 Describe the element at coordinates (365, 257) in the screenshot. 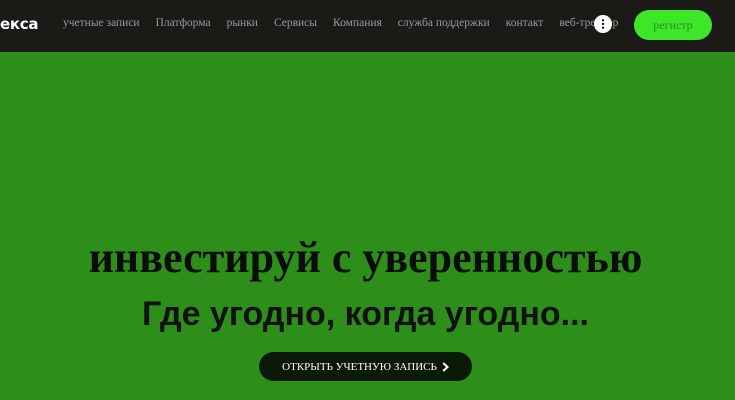

I see `hero-title: инвестируй с уверенностью` at that location.